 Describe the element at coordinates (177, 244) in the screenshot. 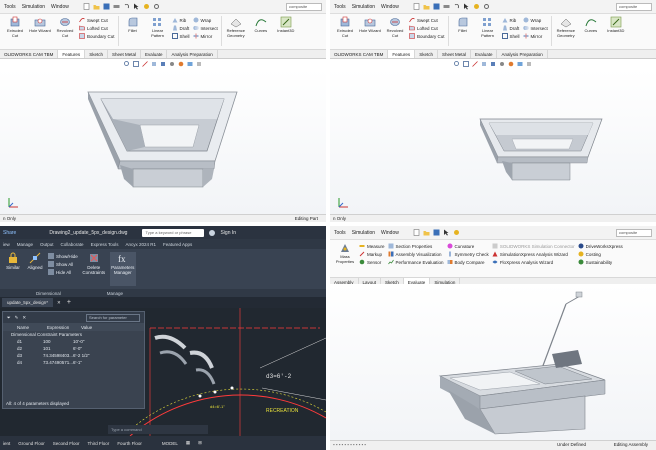

I see `tab-featured-apps: Featured Apps` at that location.